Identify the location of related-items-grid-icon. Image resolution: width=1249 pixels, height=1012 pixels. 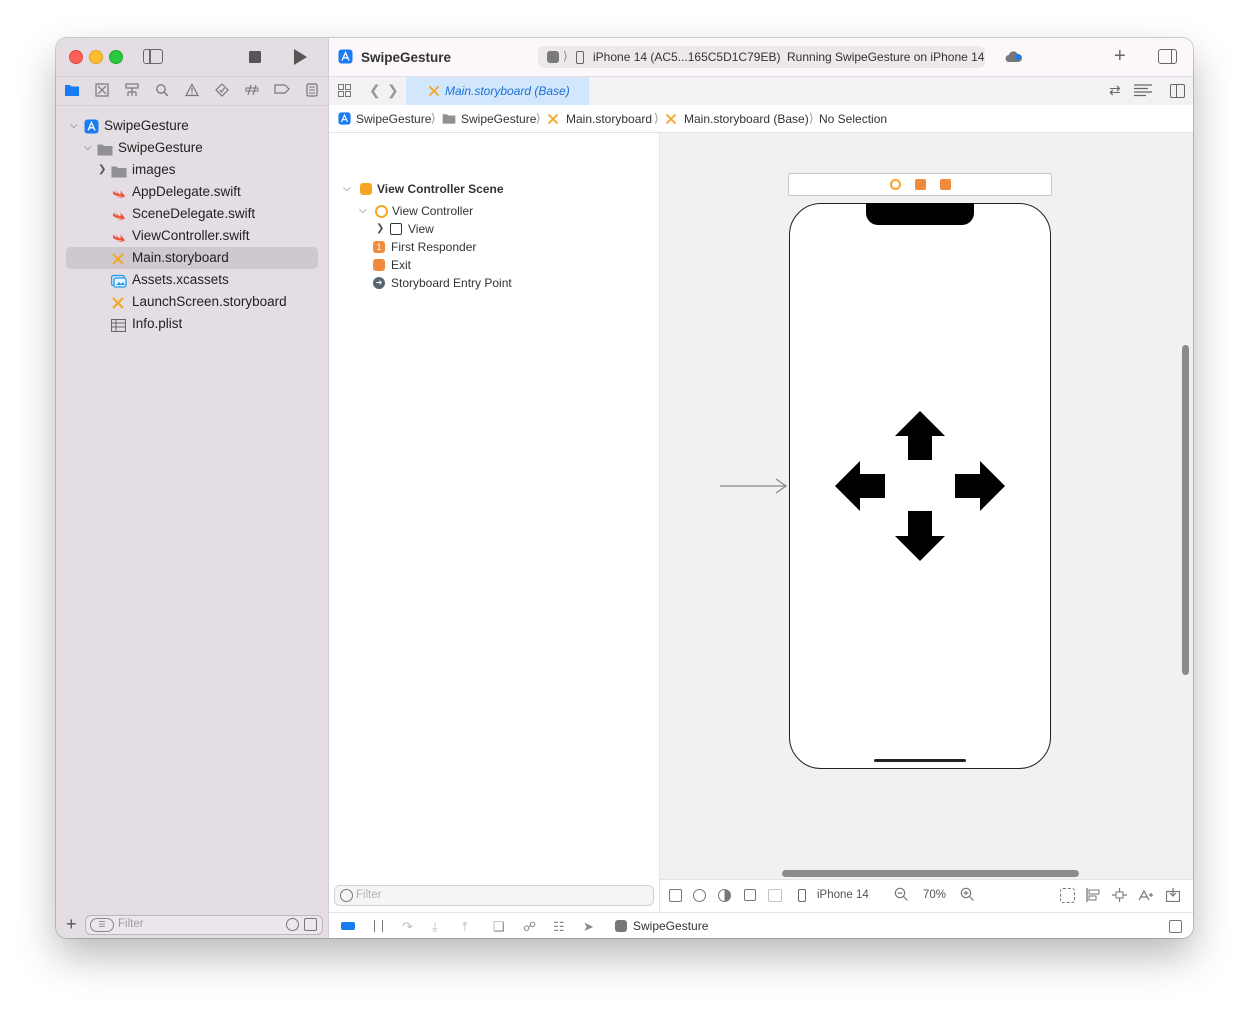
(344, 92).